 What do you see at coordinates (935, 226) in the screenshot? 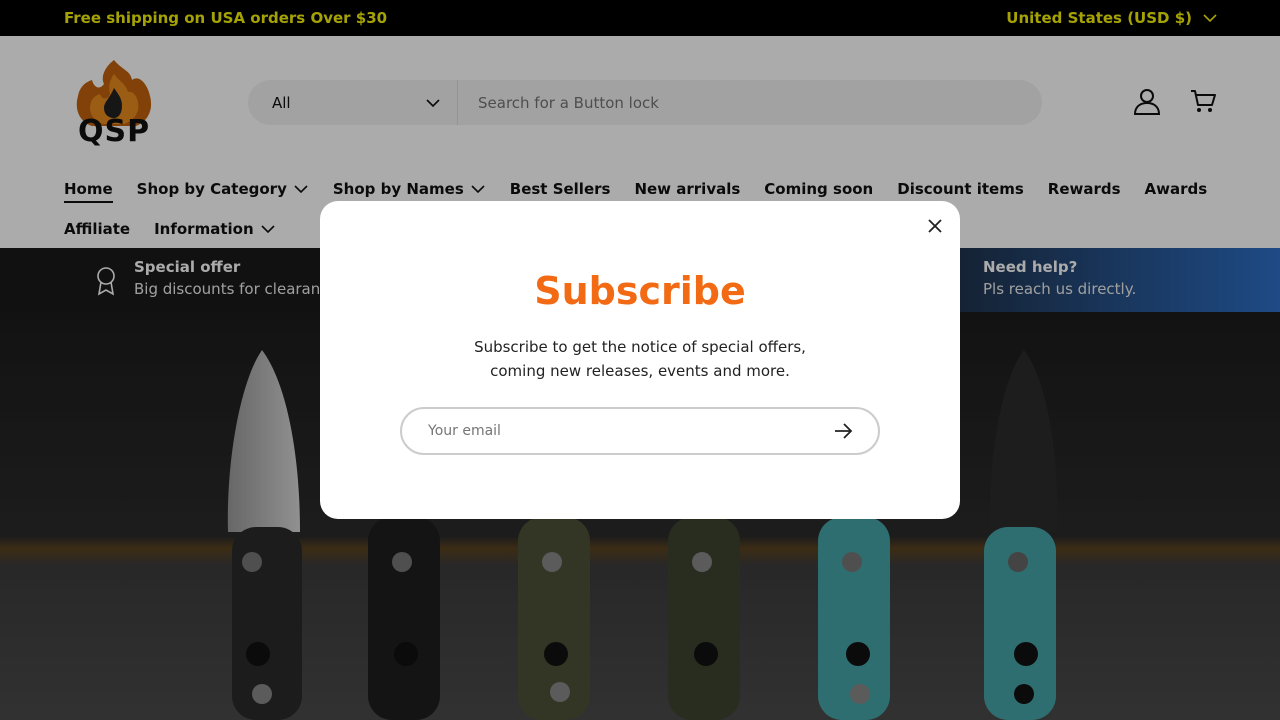
I see `close-icon` at bounding box center [935, 226].